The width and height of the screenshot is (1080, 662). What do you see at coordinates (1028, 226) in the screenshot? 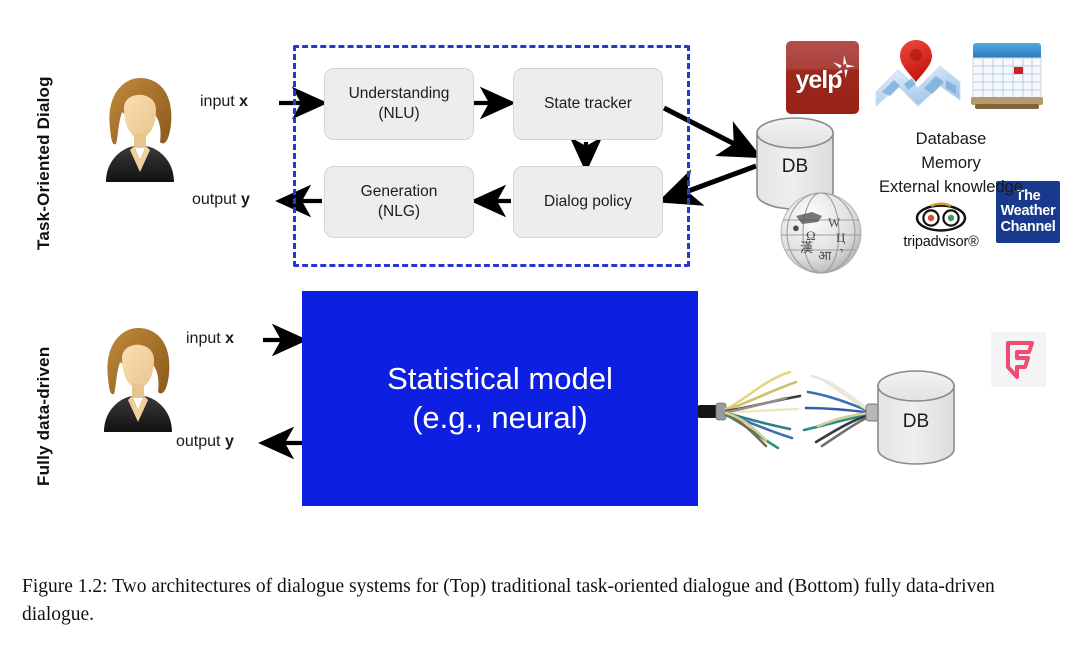
I see `twc-line3: Channel` at bounding box center [1028, 226].